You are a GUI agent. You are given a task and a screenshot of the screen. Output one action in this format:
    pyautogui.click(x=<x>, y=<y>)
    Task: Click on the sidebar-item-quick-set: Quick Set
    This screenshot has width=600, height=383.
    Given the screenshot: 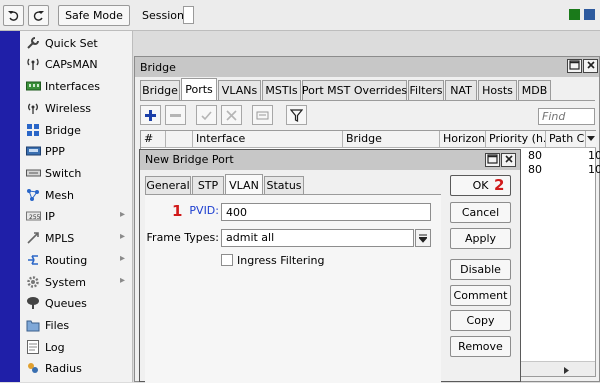 What is the action you would take?
    pyautogui.click(x=76, y=43)
    